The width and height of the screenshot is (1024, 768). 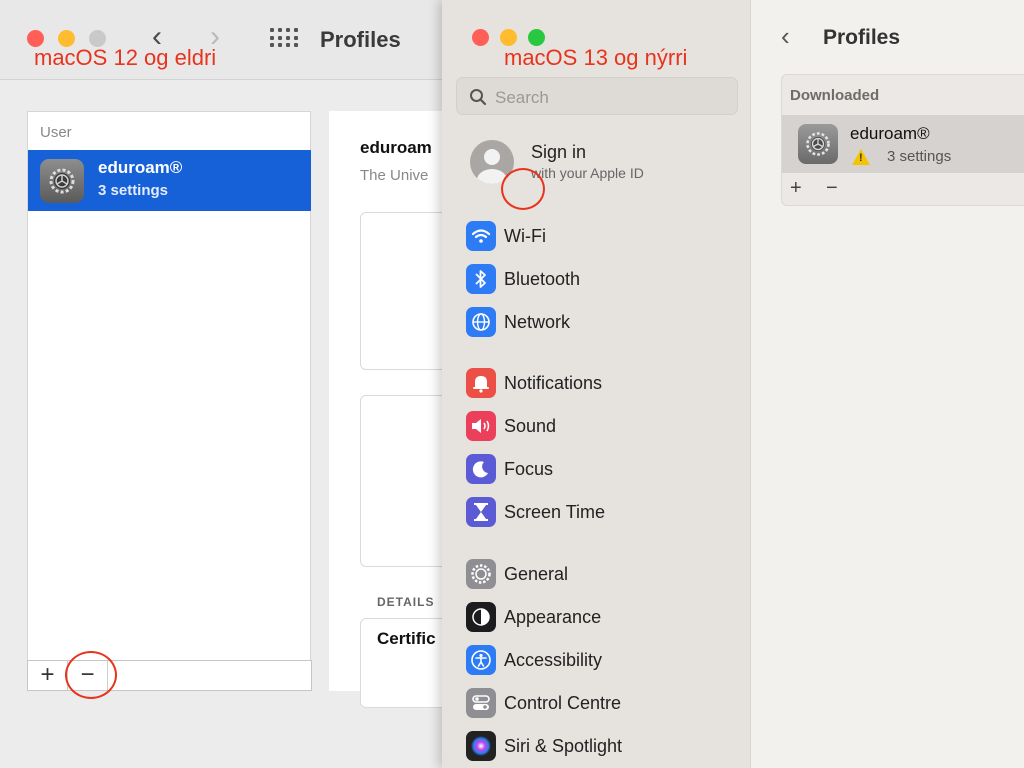 What do you see at coordinates (481, 426) in the screenshot?
I see `speaker-icon` at bounding box center [481, 426].